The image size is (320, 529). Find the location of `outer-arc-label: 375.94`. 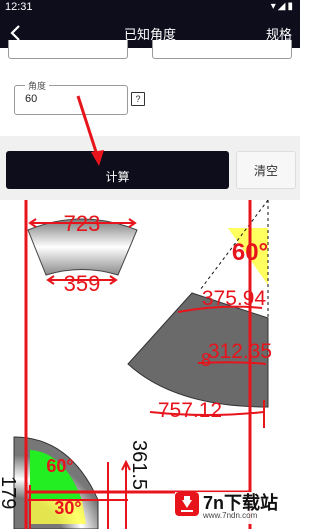

outer-arc-label: 375.94 is located at coordinates (234, 298).